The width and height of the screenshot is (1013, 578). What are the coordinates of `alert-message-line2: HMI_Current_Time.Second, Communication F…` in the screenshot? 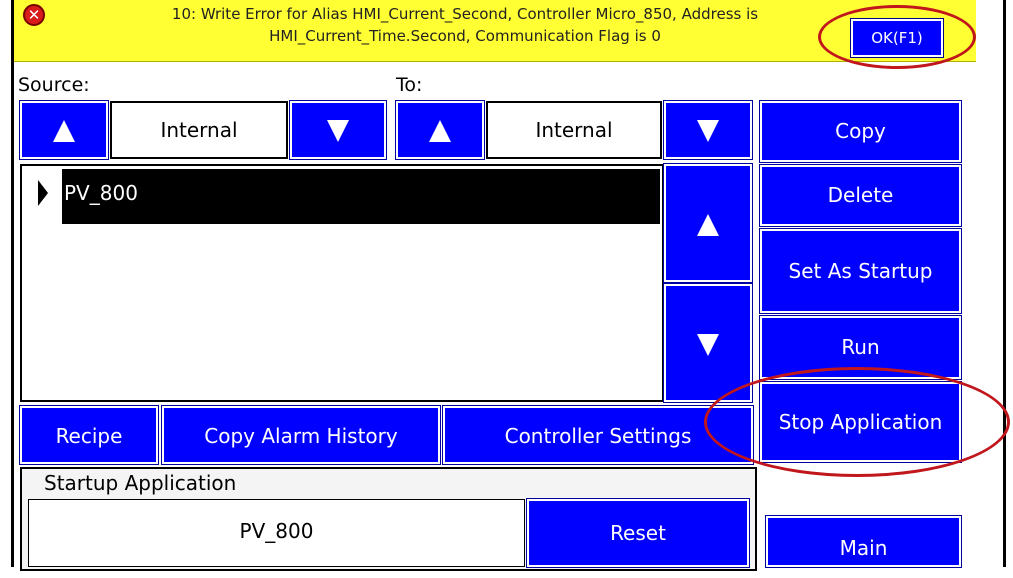 It's located at (465, 36).